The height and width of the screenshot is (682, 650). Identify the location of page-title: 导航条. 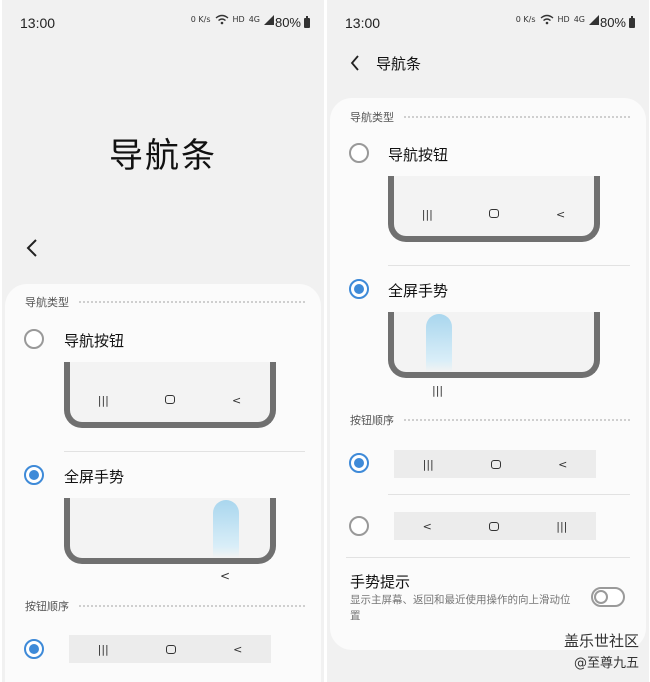
(163, 156).